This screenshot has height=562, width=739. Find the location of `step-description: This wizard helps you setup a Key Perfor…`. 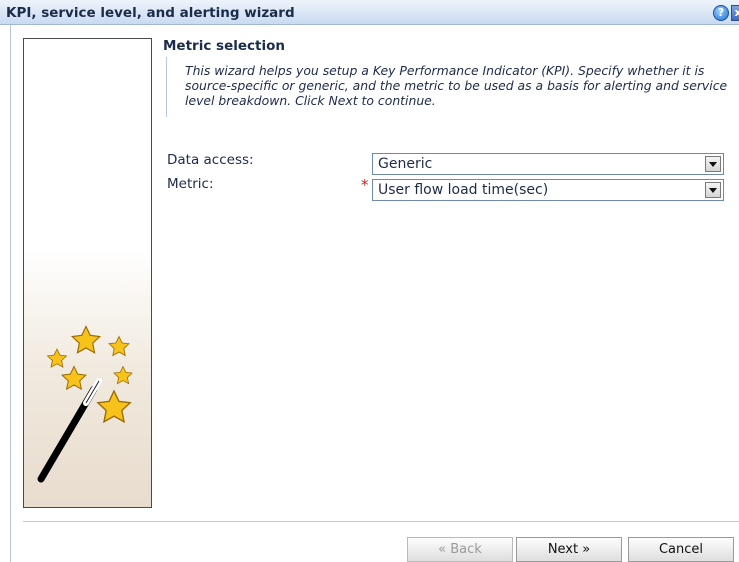

step-description: This wizard helps you setup a Key Perfor… is located at coordinates (452, 87).